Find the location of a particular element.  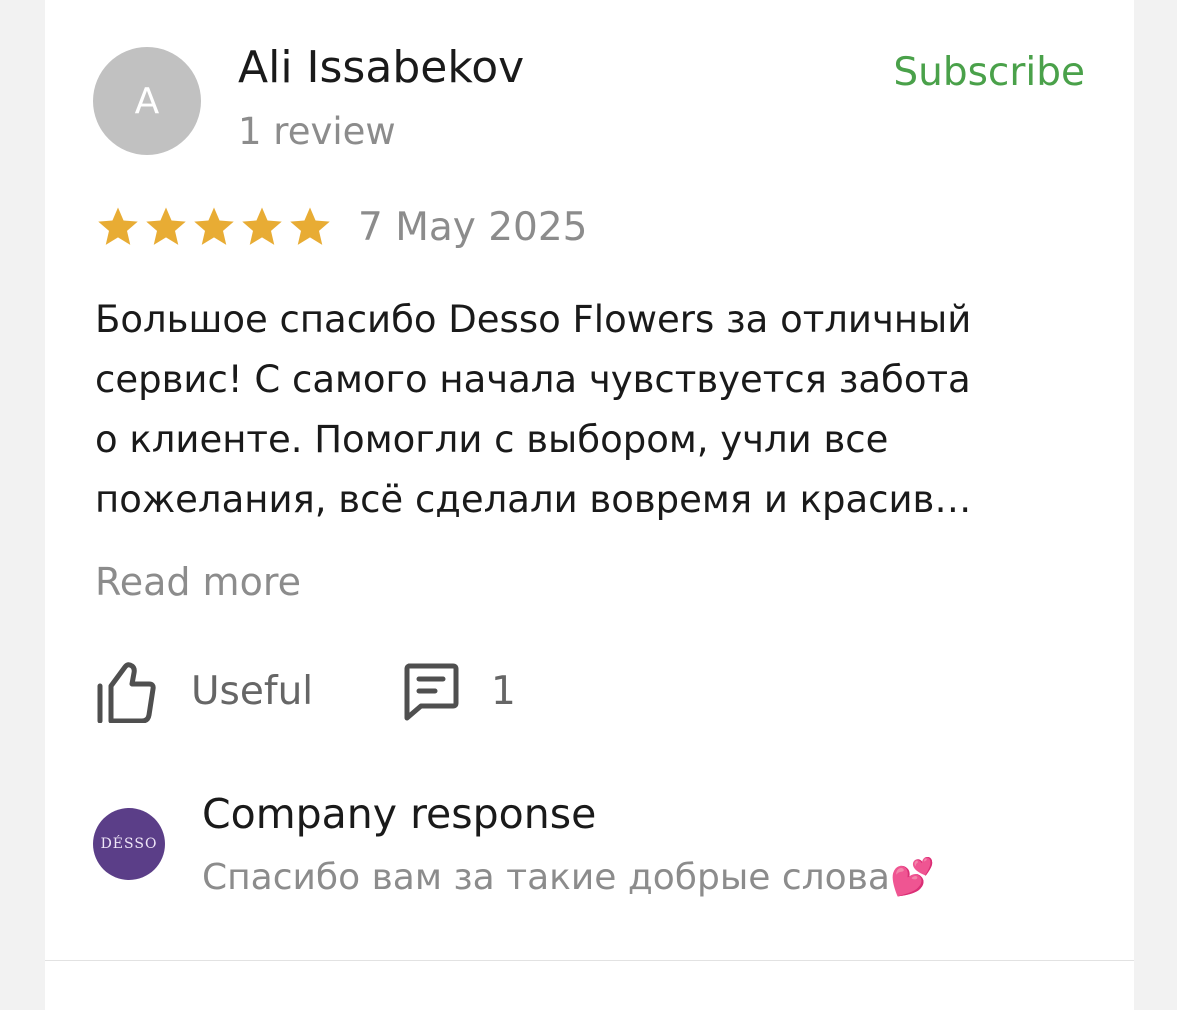

thumbs-up-icon is located at coordinates (126, 692).